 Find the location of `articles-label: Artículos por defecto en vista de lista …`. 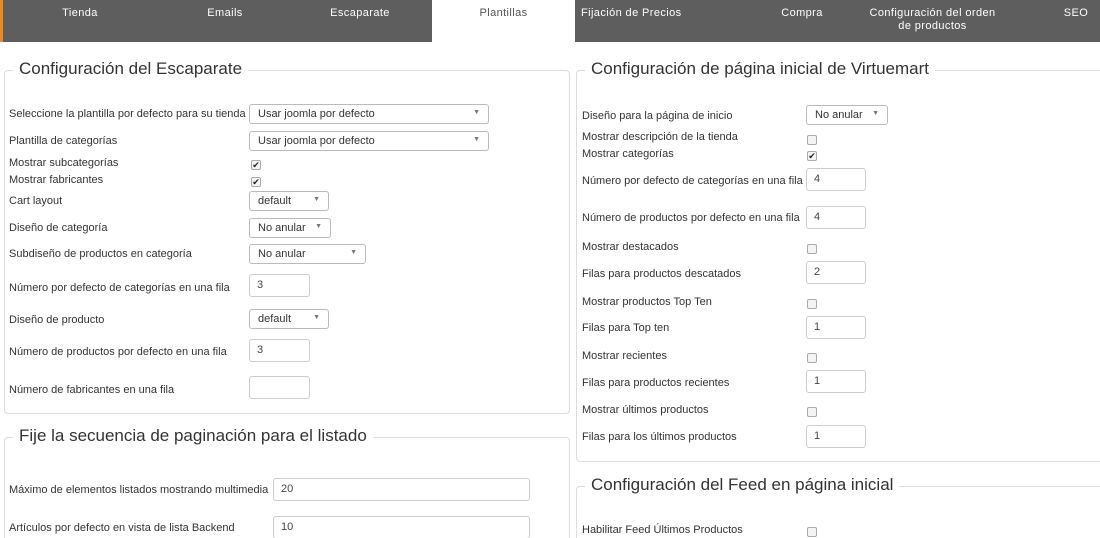

articles-label: Artículos por defecto en vista de lista … is located at coordinates (122, 528).